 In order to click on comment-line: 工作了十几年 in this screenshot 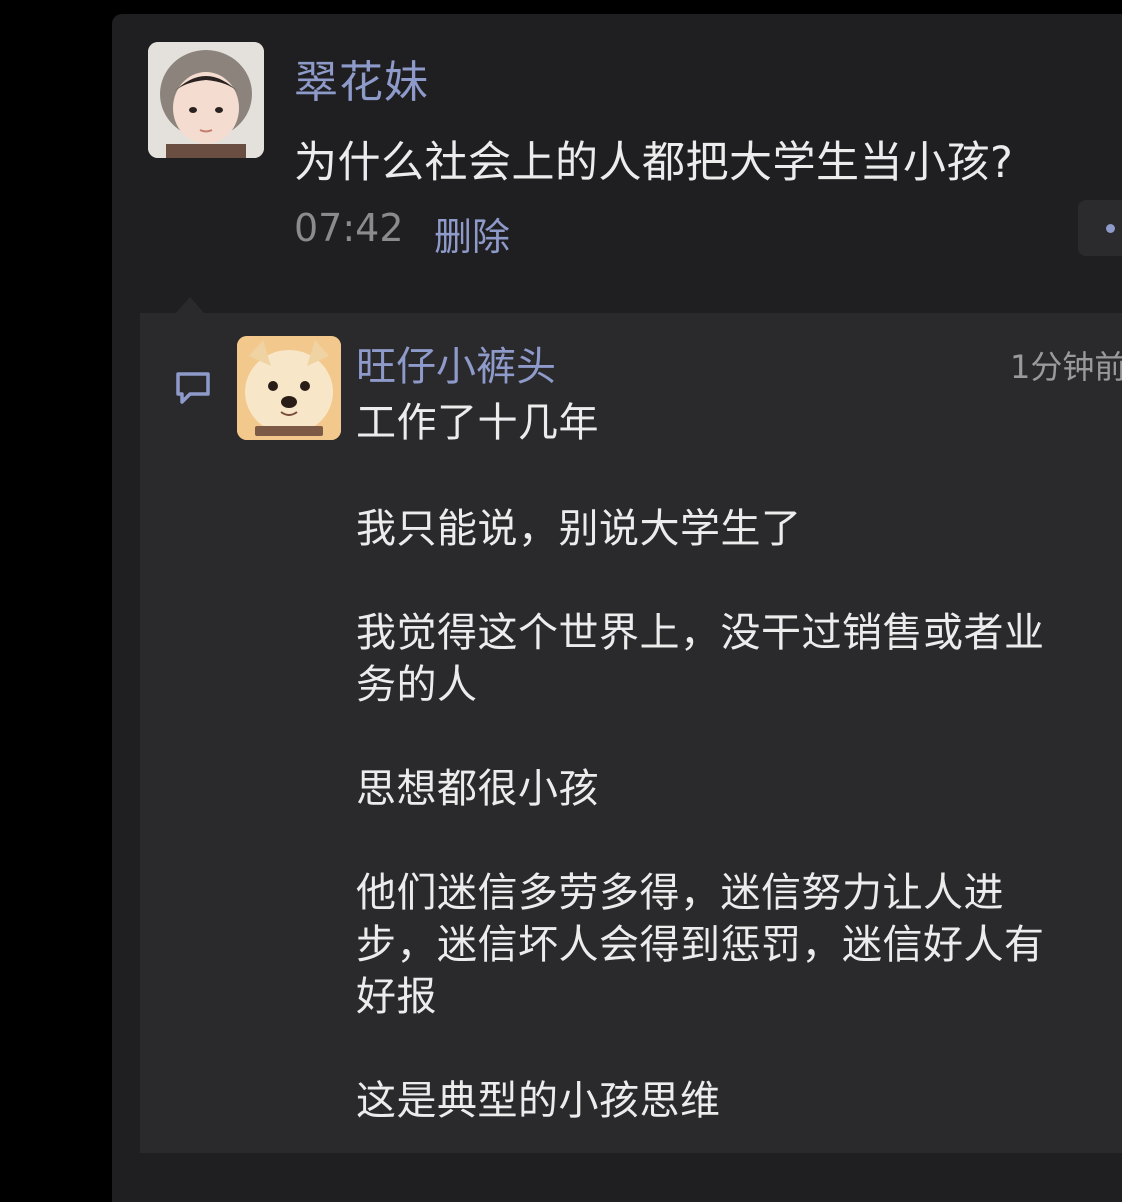, I will do `click(477, 423)`.